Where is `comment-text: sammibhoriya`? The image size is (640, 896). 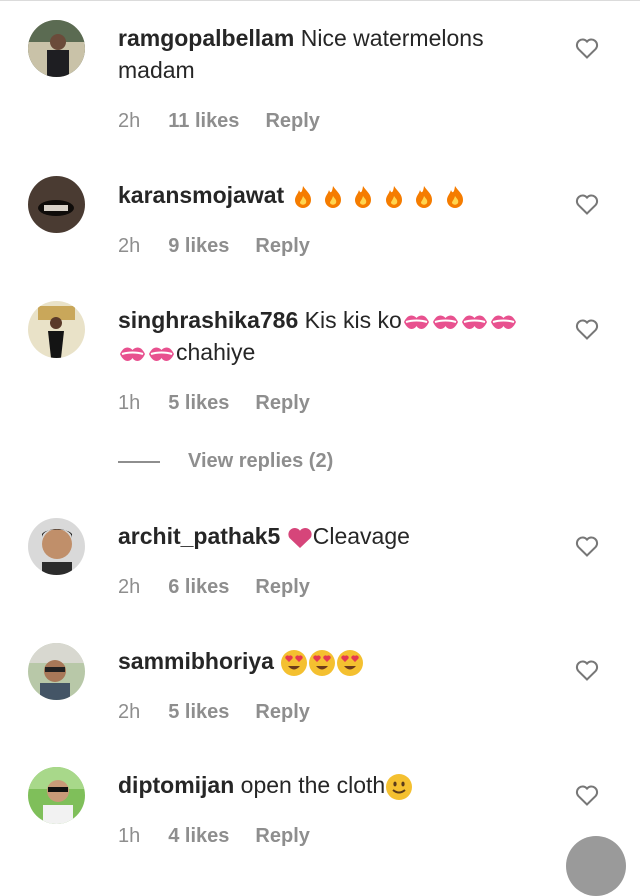 comment-text: sammibhoriya is located at coordinates (333, 661).